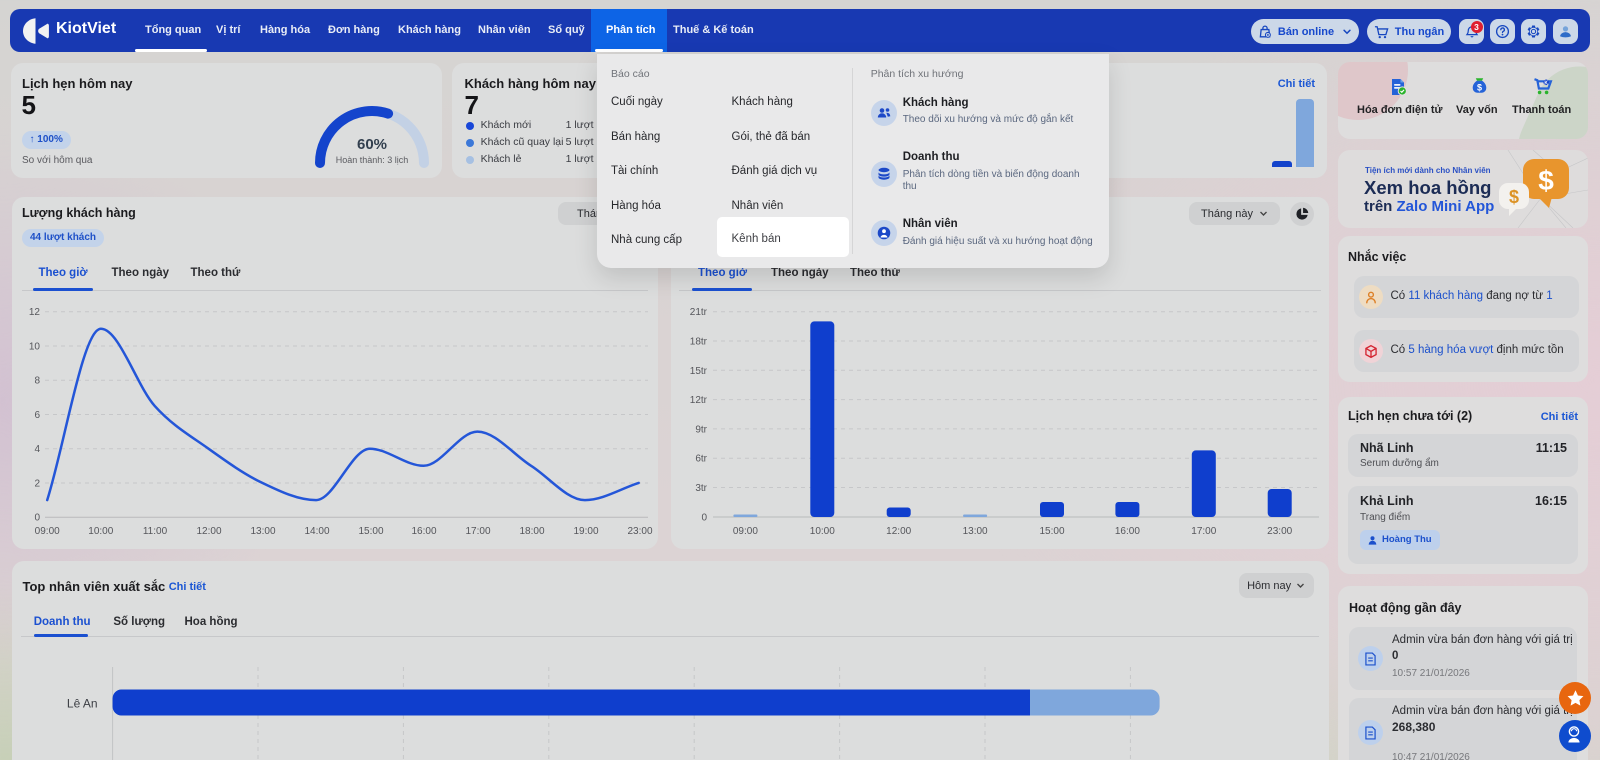 The height and width of the screenshot is (760, 1600). Describe the element at coordinates (1546, 83) in the screenshot. I see `svg-text: K` at that location.